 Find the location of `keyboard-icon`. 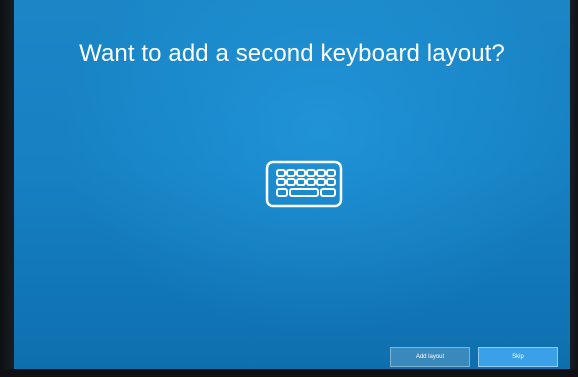

keyboard-icon is located at coordinates (304, 184).